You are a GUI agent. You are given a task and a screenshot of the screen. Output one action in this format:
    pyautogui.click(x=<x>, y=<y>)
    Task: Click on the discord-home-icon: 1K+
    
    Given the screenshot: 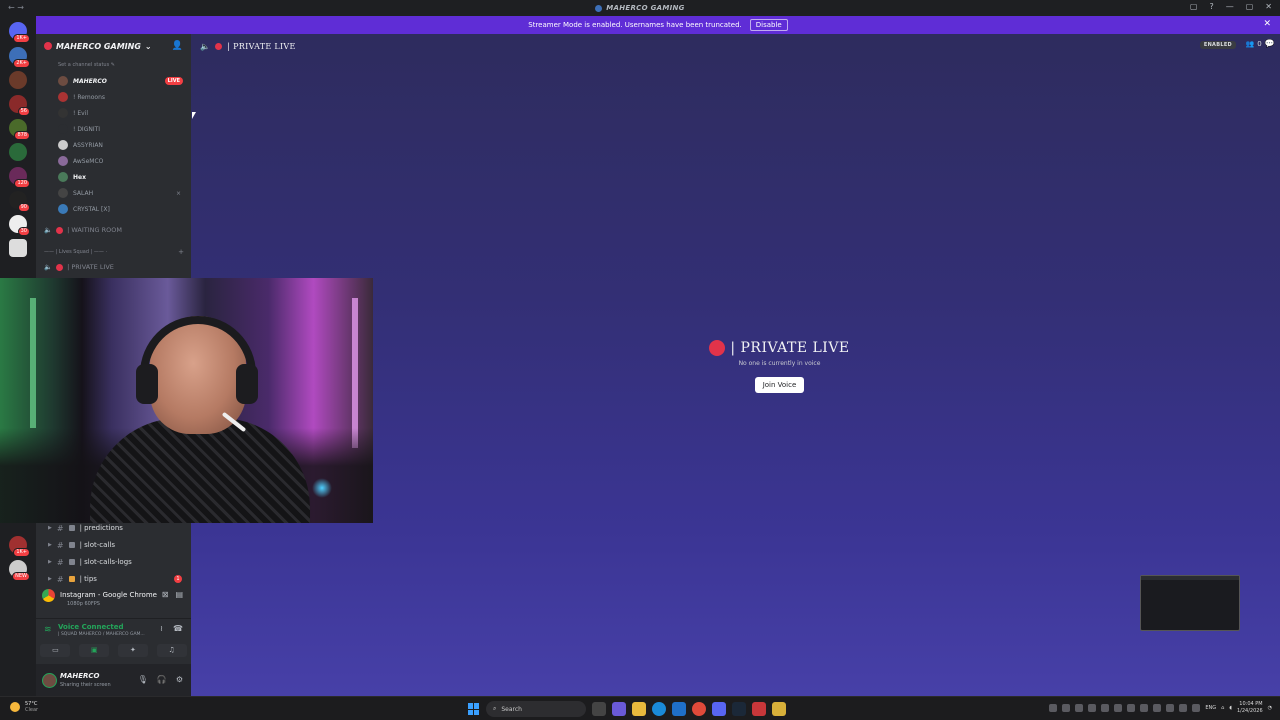 What is the action you would take?
    pyautogui.click(x=19, y=32)
    